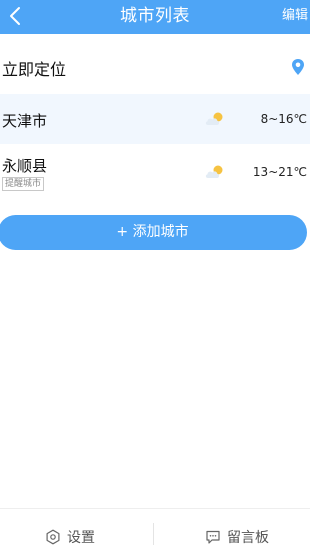 The width and height of the screenshot is (320, 549). What do you see at coordinates (34, 69) in the screenshot?
I see `locate-now-label: 立即定位` at bounding box center [34, 69].